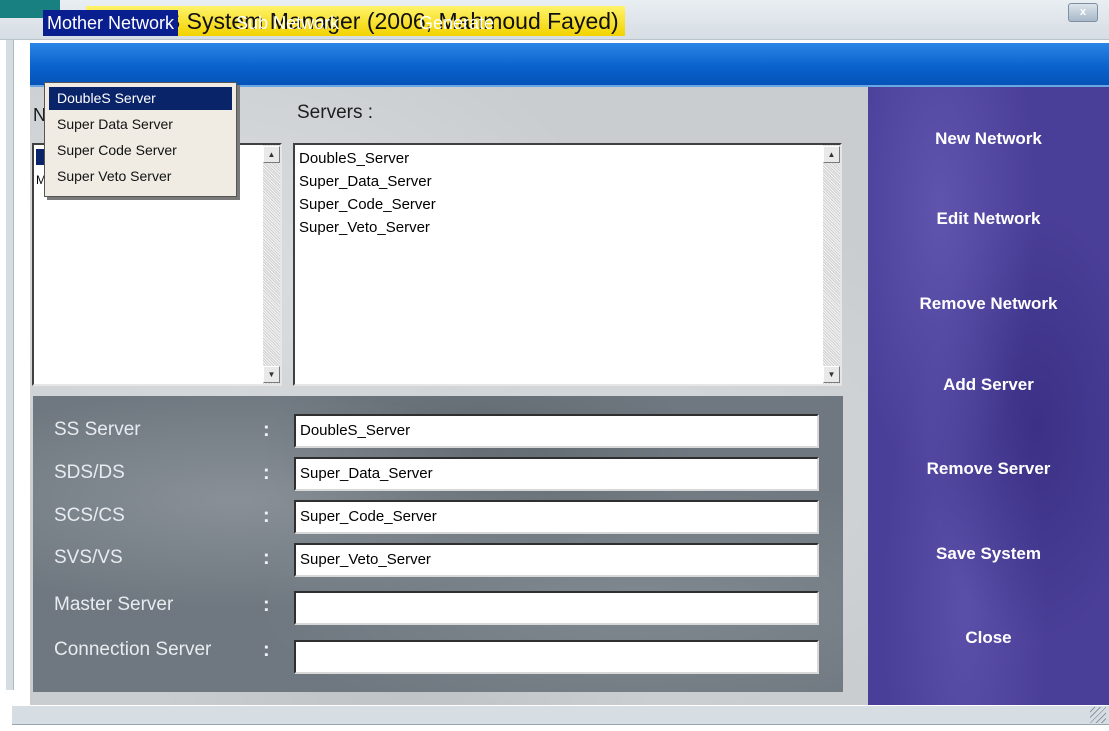  Describe the element at coordinates (133, 649) in the screenshot. I see `field-label-connection-server: Connection Server` at that location.